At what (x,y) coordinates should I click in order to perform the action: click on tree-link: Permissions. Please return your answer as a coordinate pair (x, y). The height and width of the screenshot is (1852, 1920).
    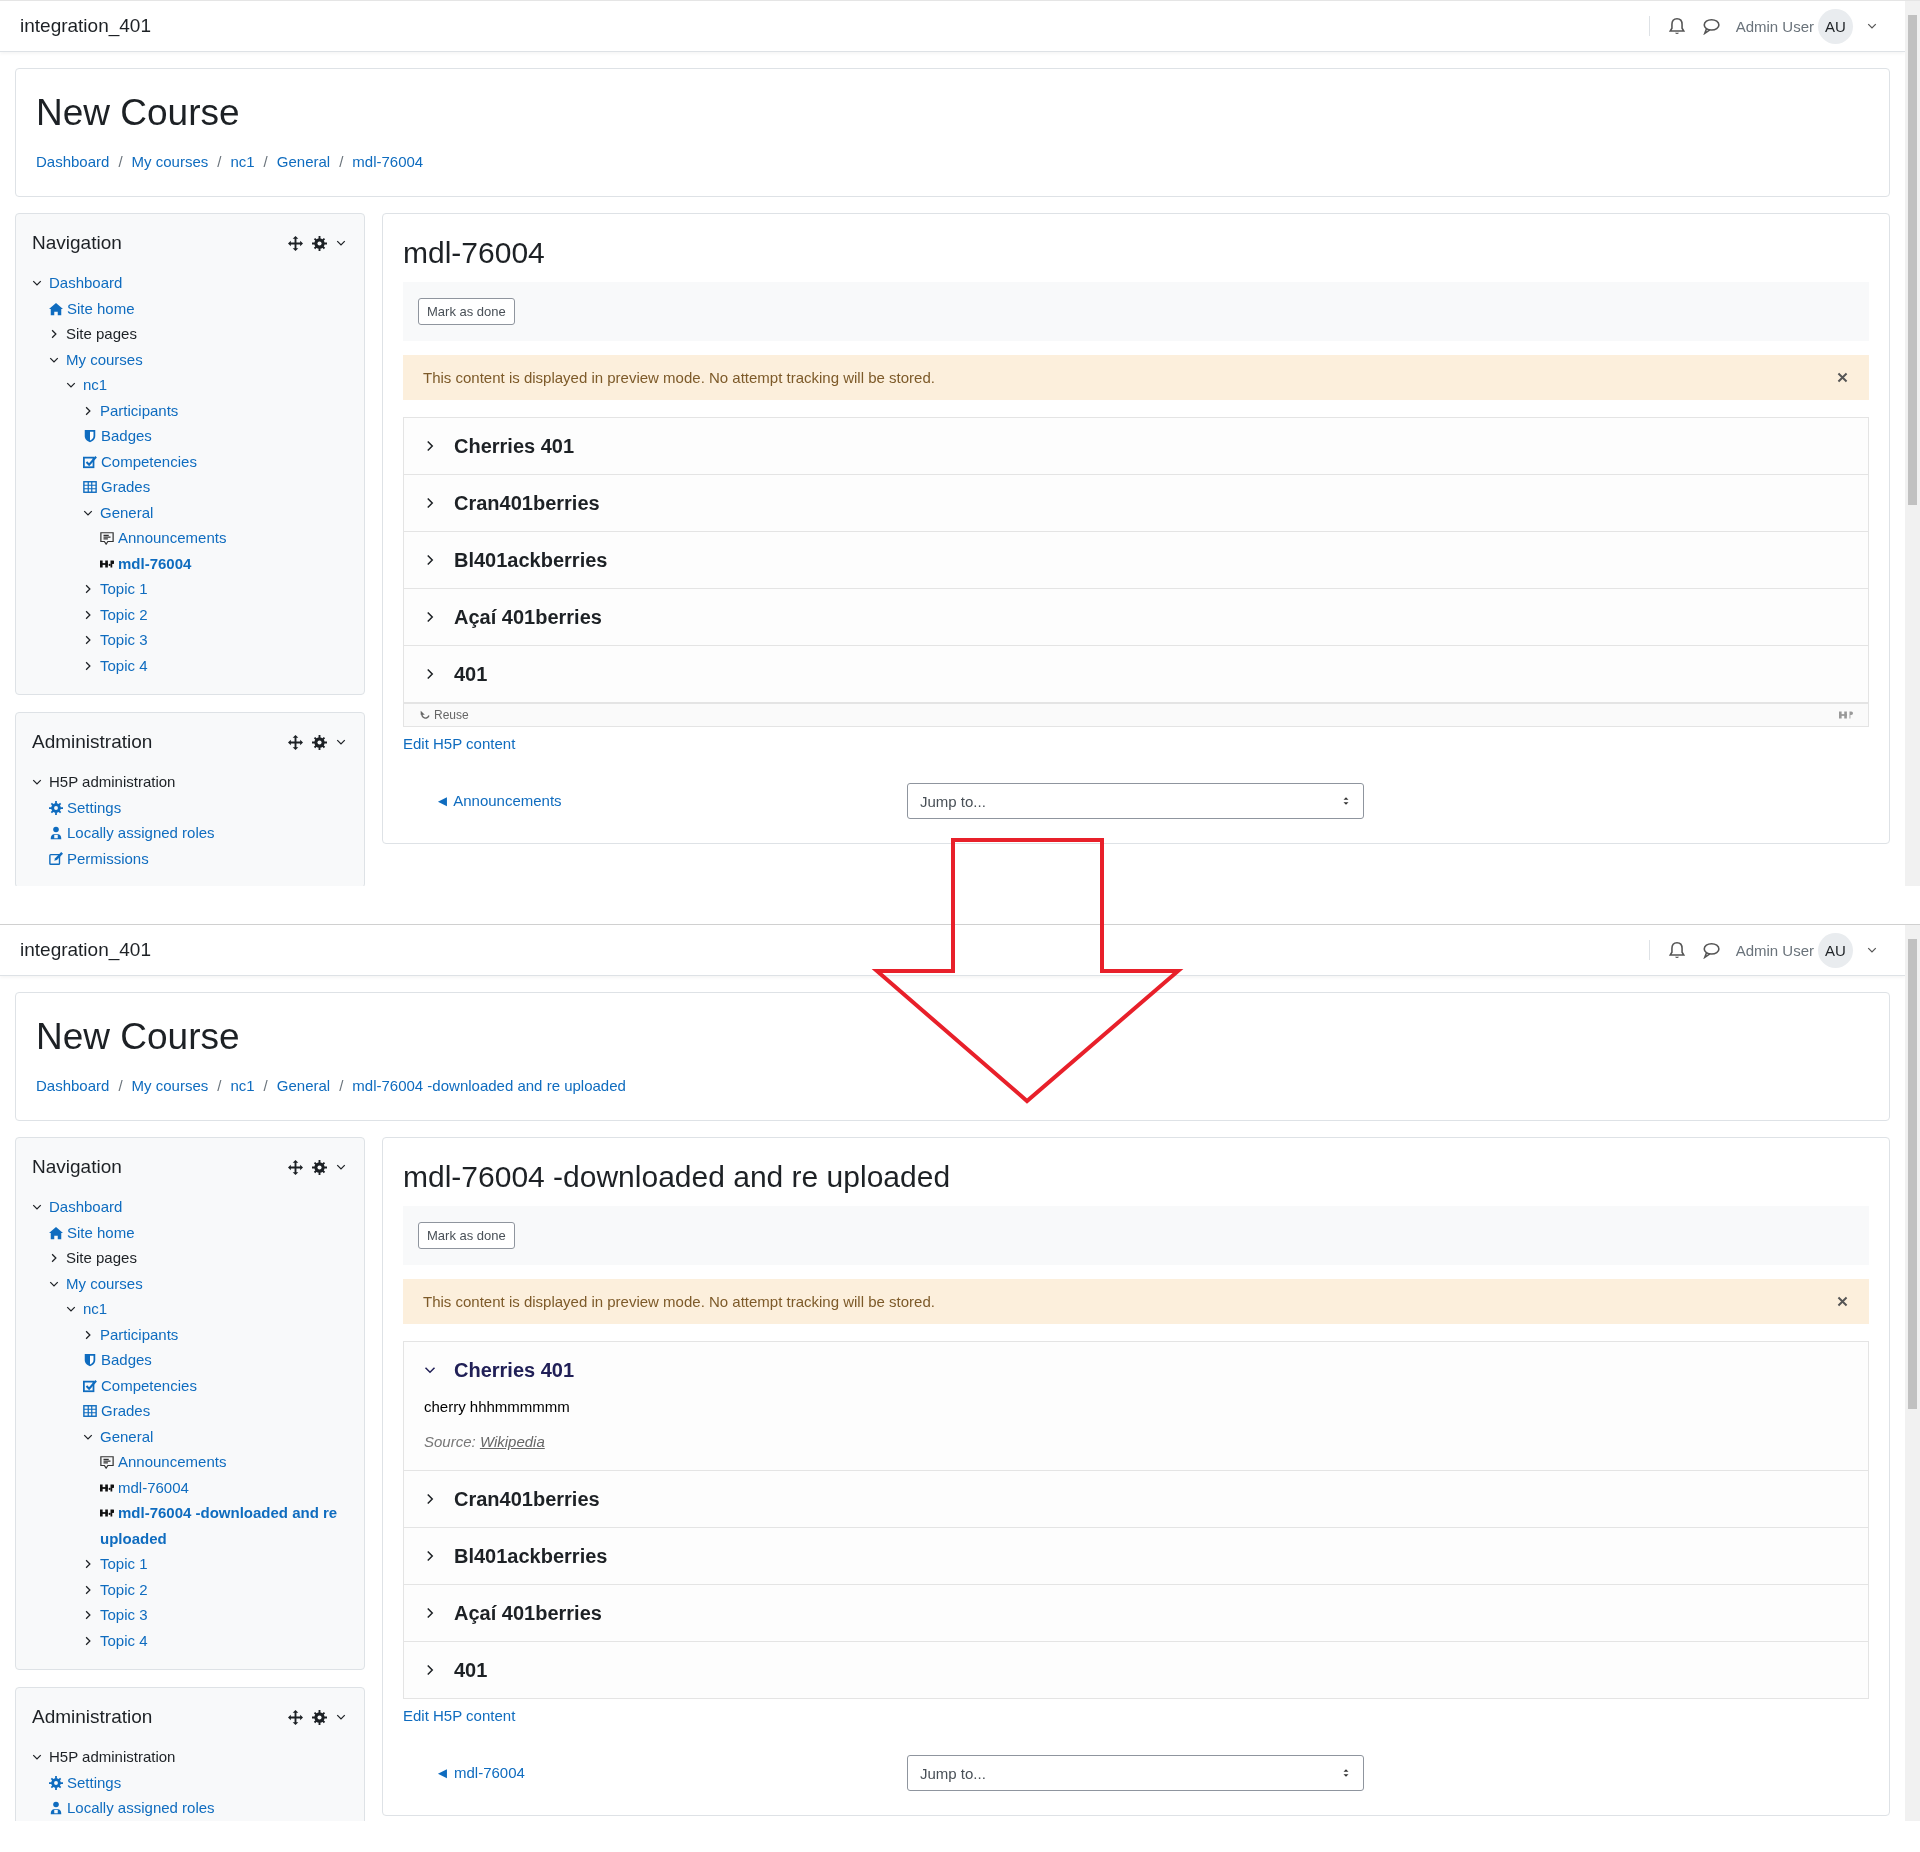
    Looking at the image, I should click on (198, 858).